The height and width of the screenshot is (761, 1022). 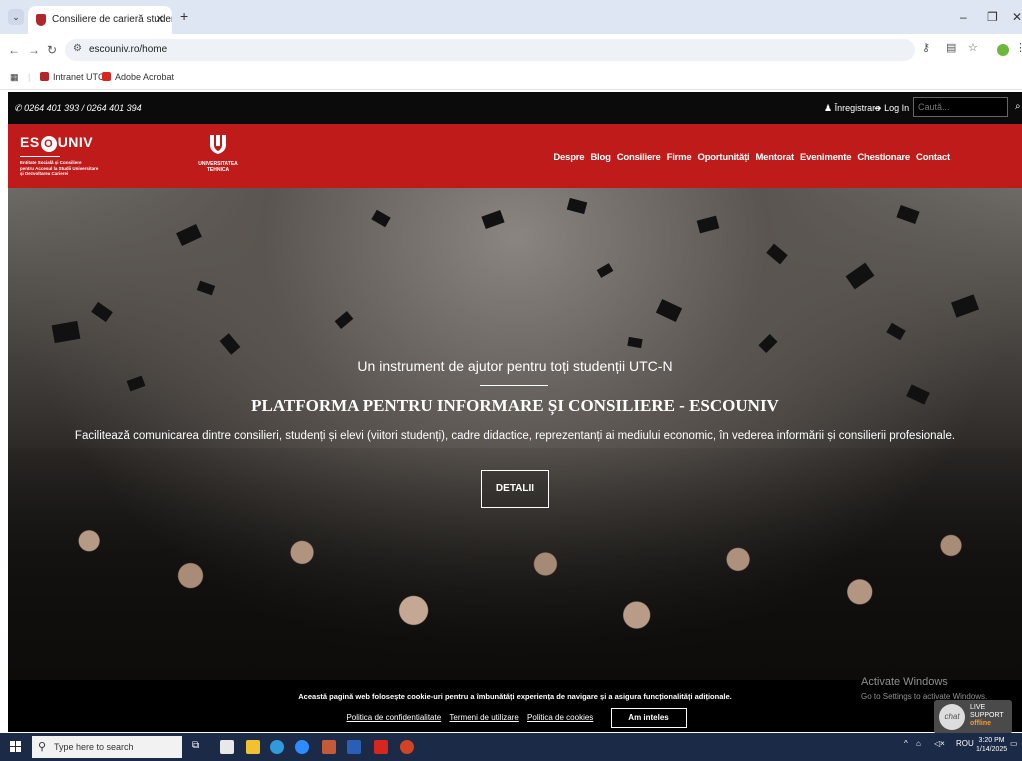 I want to click on volume-icon: ◁×, so click(x=939, y=743).